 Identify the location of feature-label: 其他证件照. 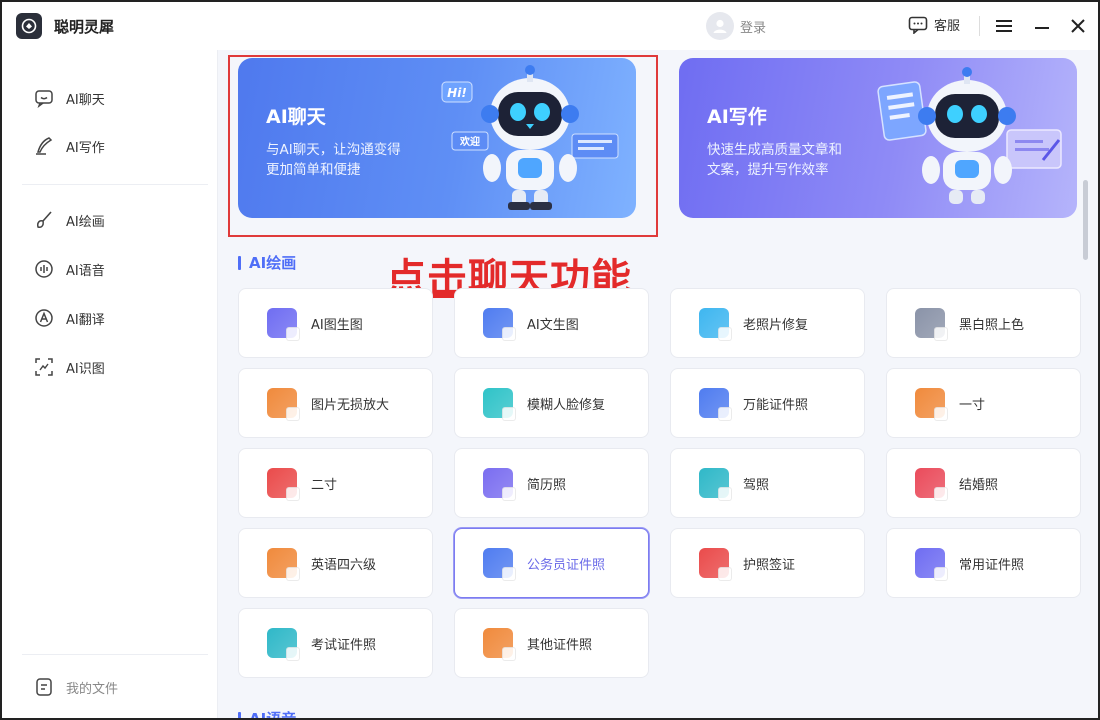
(560, 645).